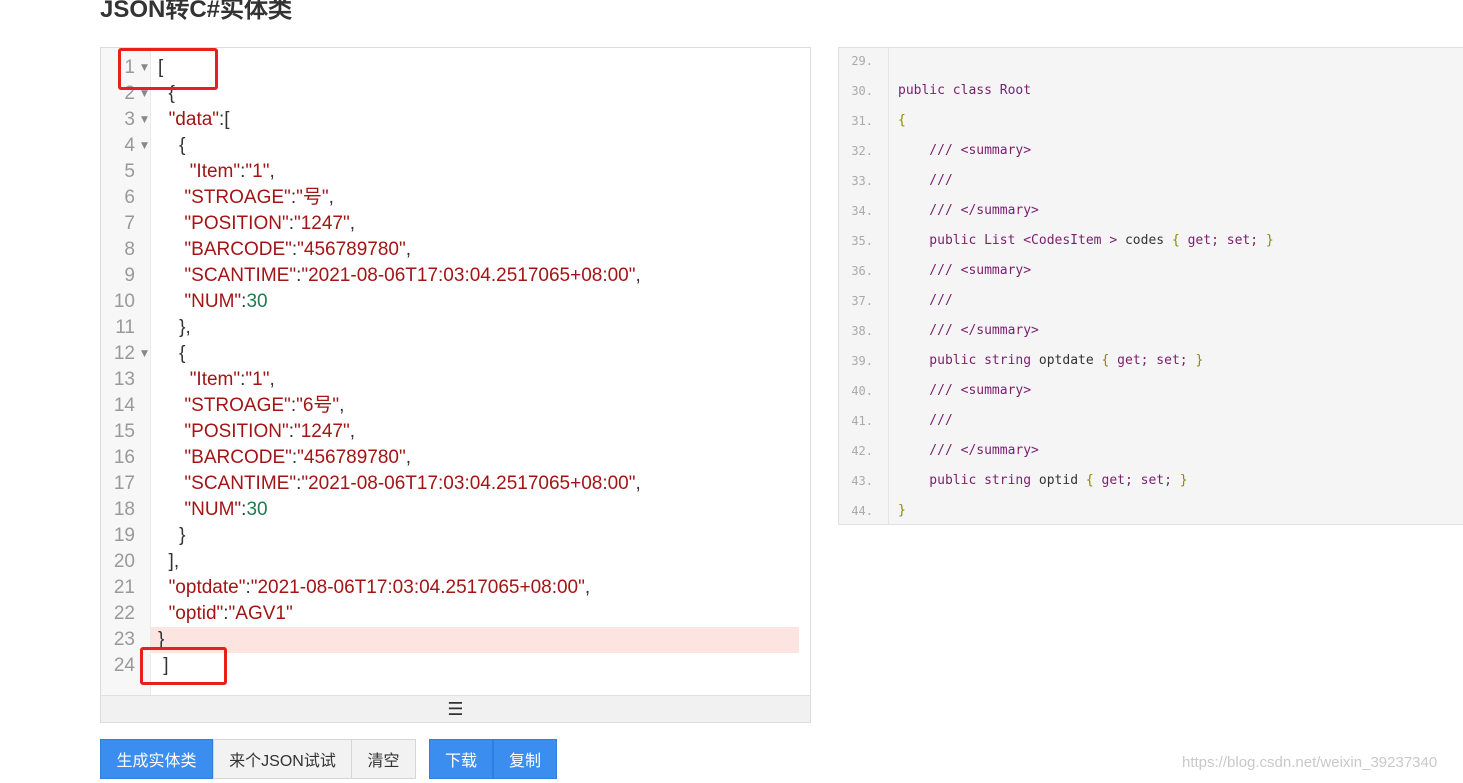  Describe the element at coordinates (351, 249) in the screenshot. I see `code-token: "456789780"` at that location.